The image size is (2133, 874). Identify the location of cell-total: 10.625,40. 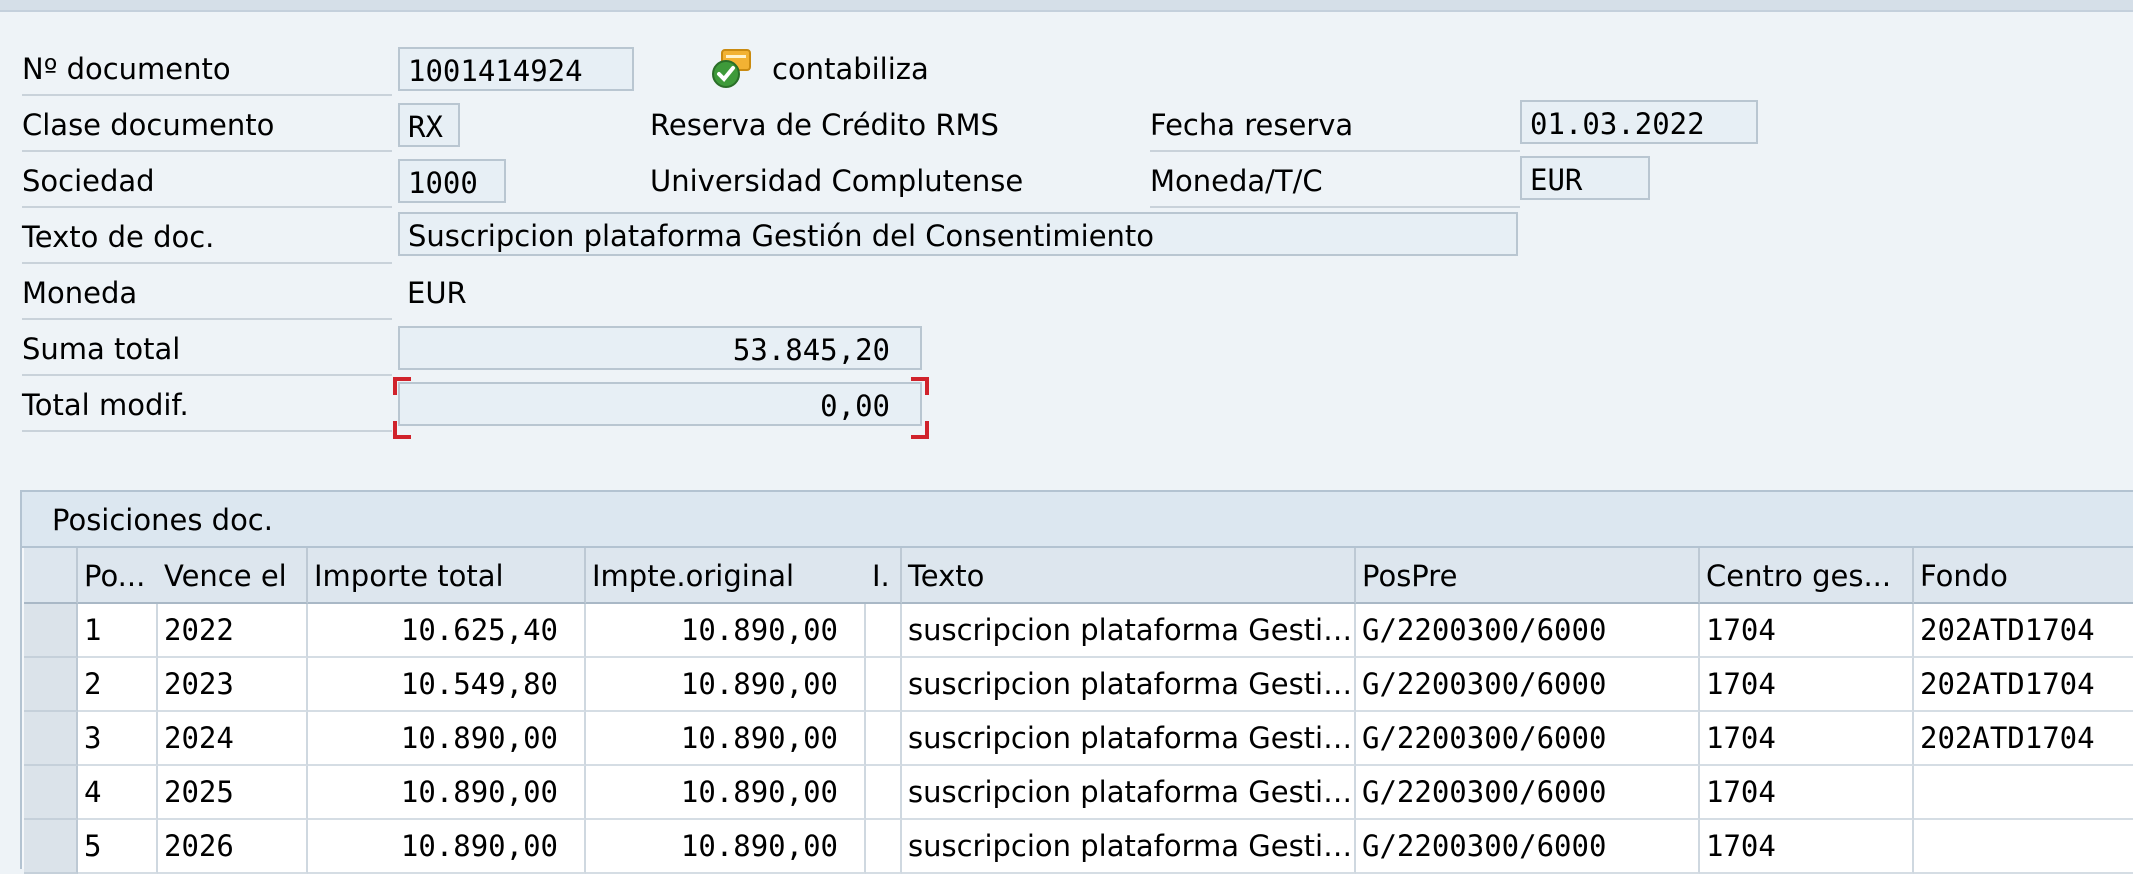
(447, 631).